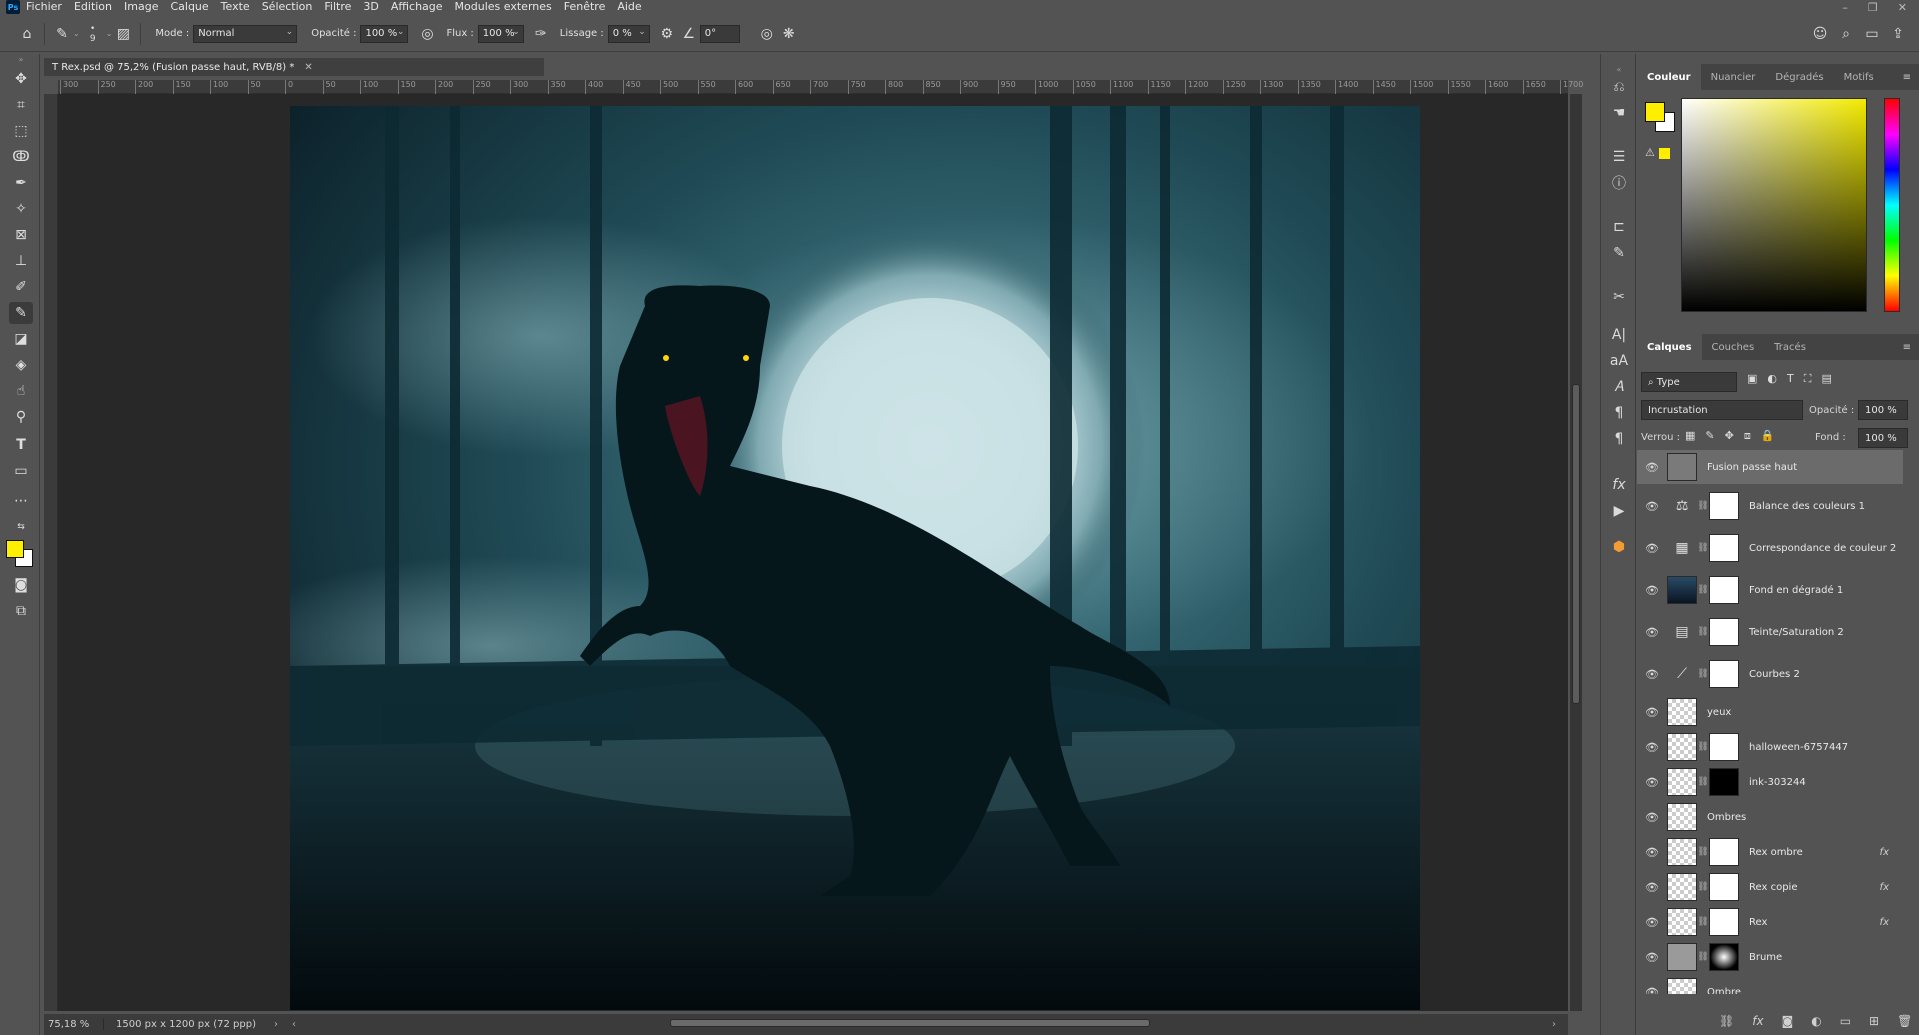 This screenshot has height=1035, width=1919. I want to click on layer-name: Fond en dégradé 1, so click(1826, 590).